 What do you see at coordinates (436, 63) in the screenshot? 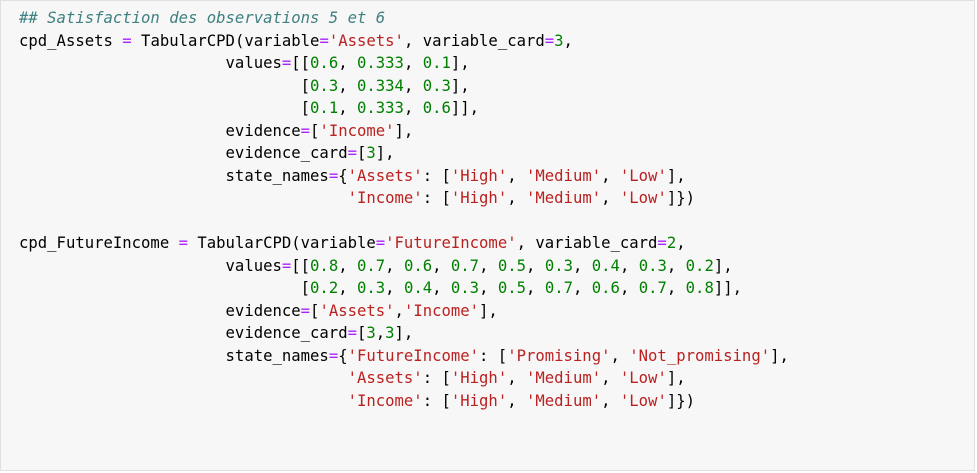
I see `code-number: 0.1` at bounding box center [436, 63].